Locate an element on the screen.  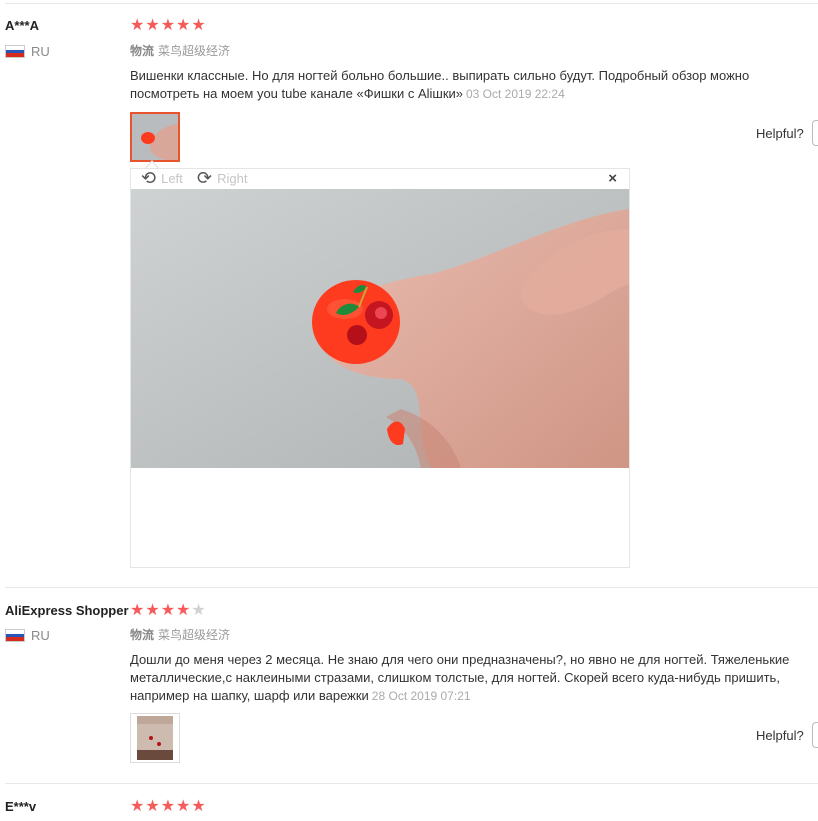
rotate-left-label: Left is located at coordinates (172, 178).